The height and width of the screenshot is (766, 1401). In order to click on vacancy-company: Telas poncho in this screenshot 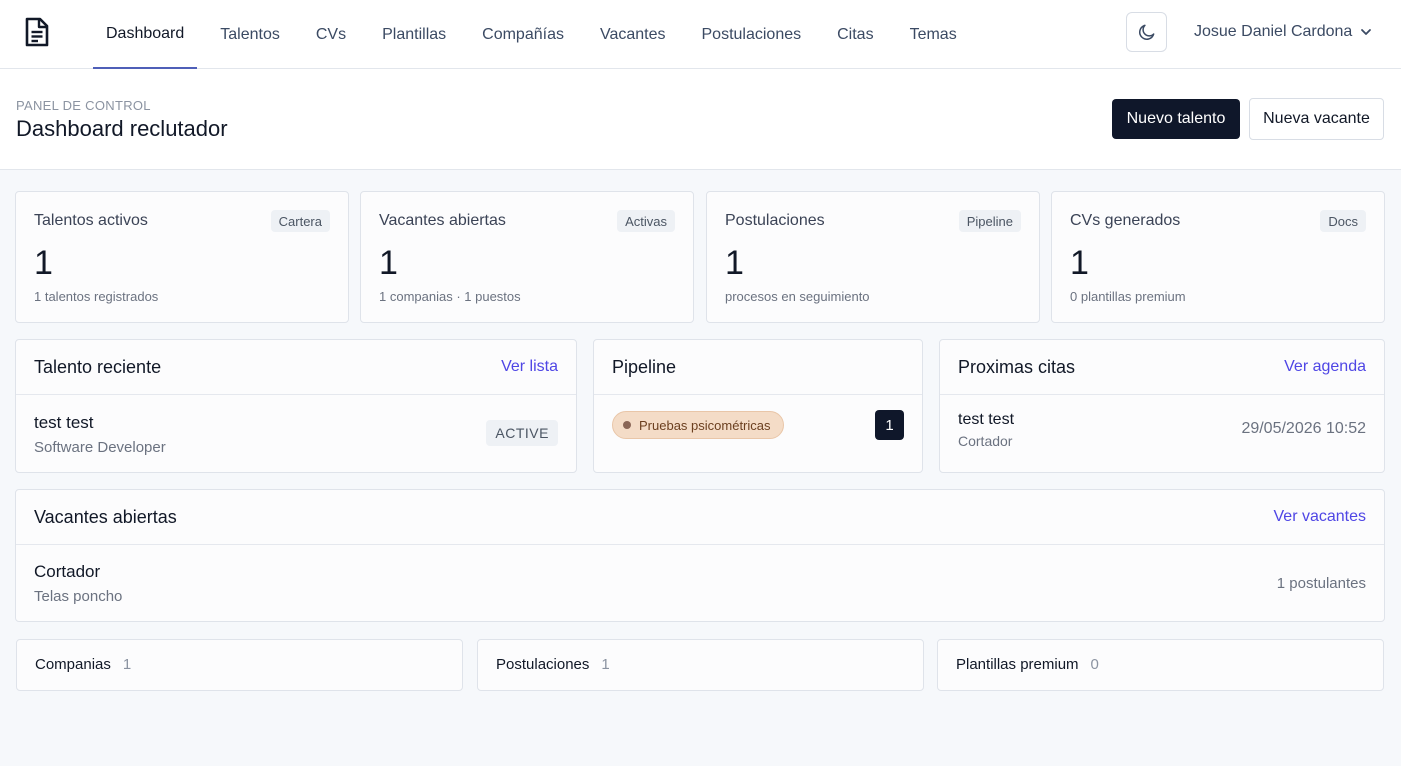, I will do `click(78, 596)`.